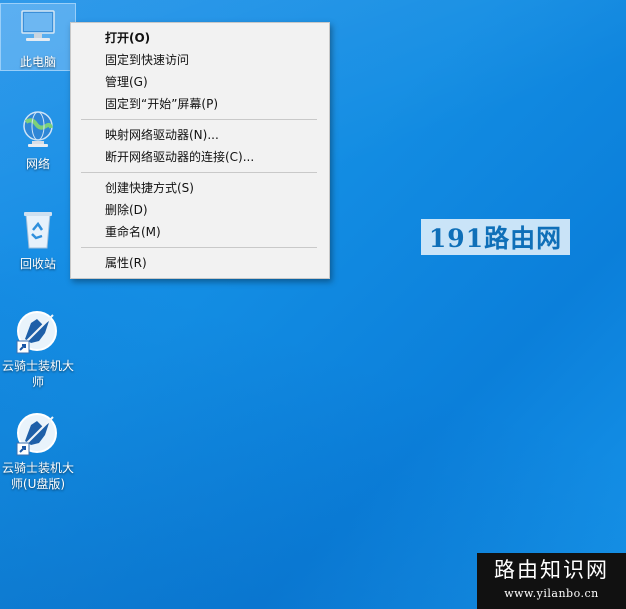 This screenshot has width=626, height=609. I want to click on recycle-bin-icon, so click(38, 230).